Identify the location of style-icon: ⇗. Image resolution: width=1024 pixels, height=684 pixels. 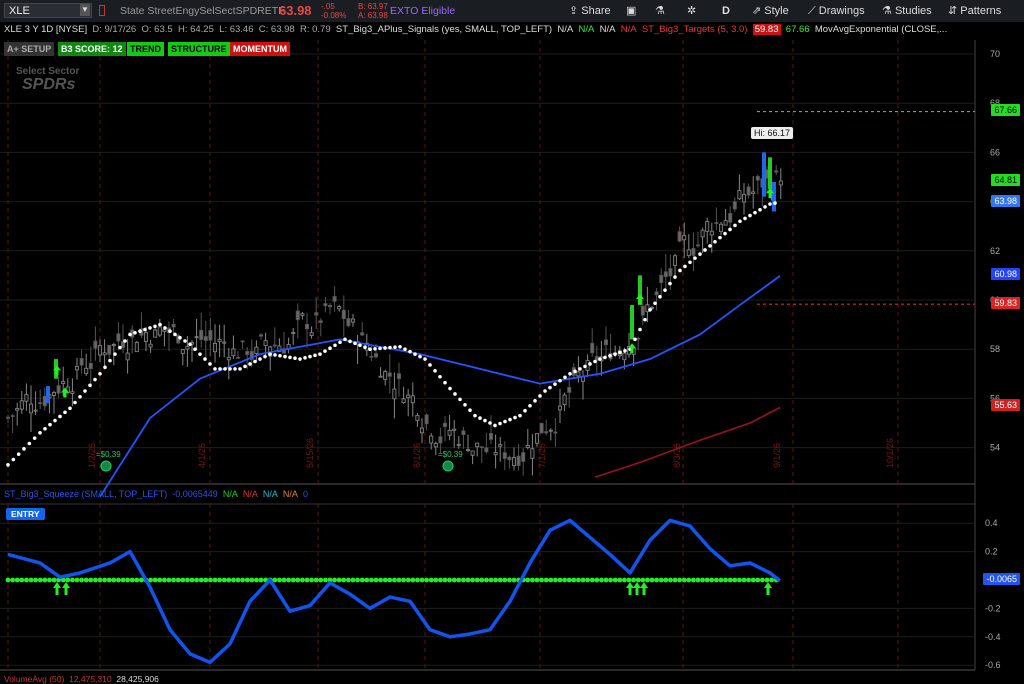
(757, 11).